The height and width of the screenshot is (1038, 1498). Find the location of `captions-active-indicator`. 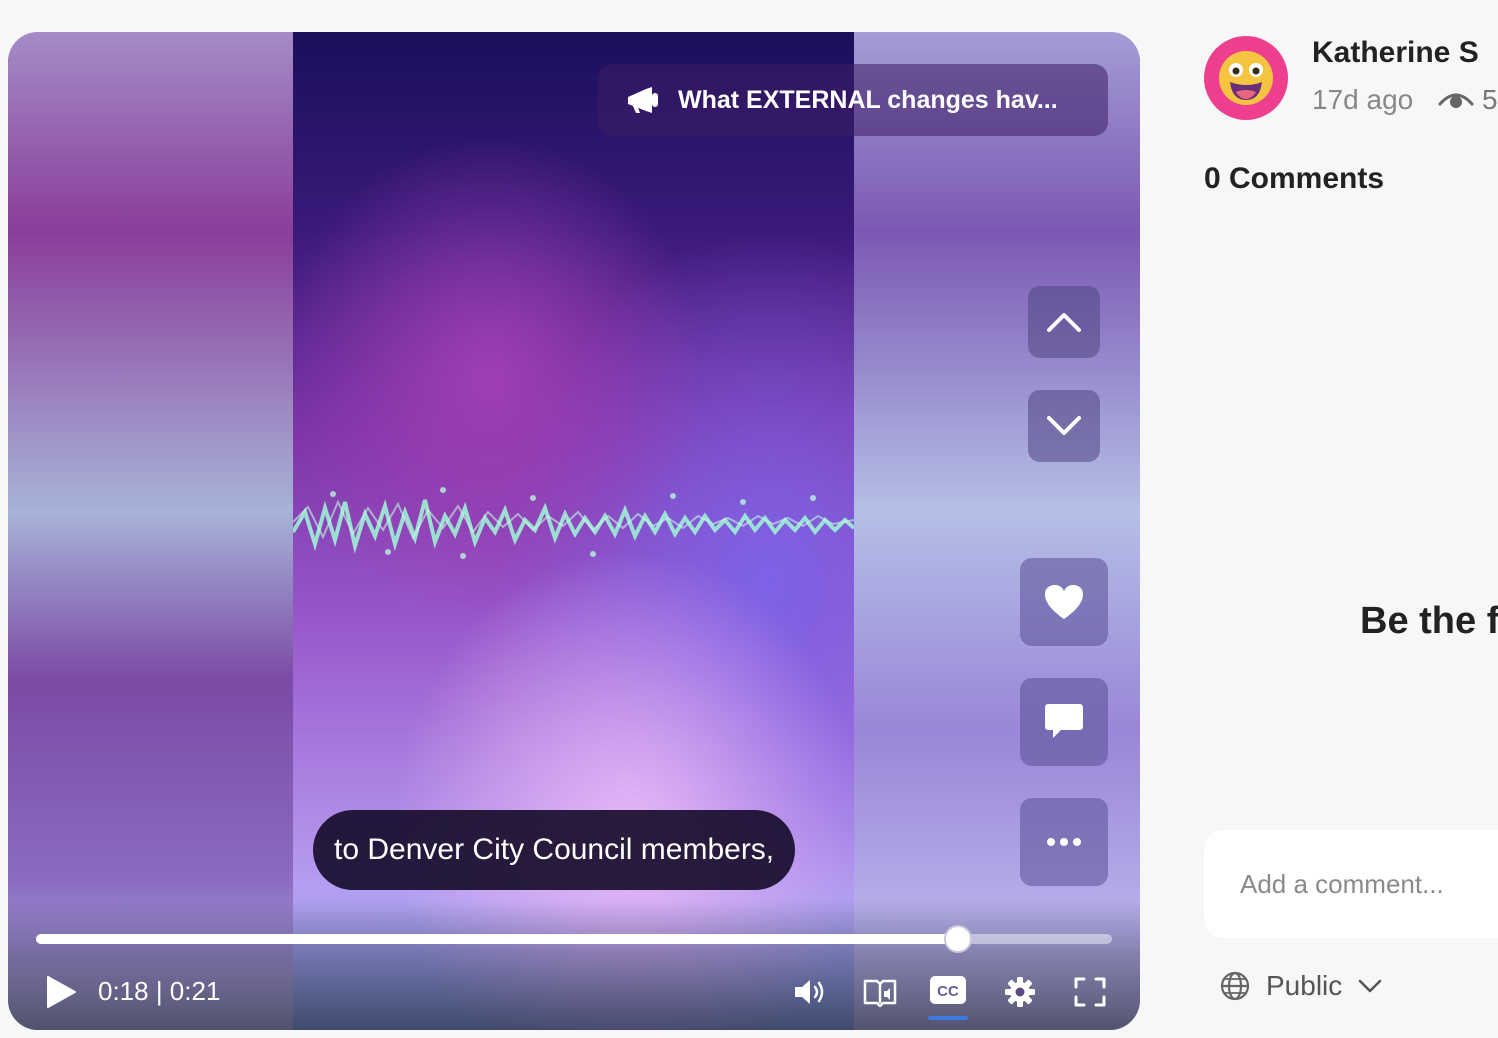

captions-active-indicator is located at coordinates (948, 1018).